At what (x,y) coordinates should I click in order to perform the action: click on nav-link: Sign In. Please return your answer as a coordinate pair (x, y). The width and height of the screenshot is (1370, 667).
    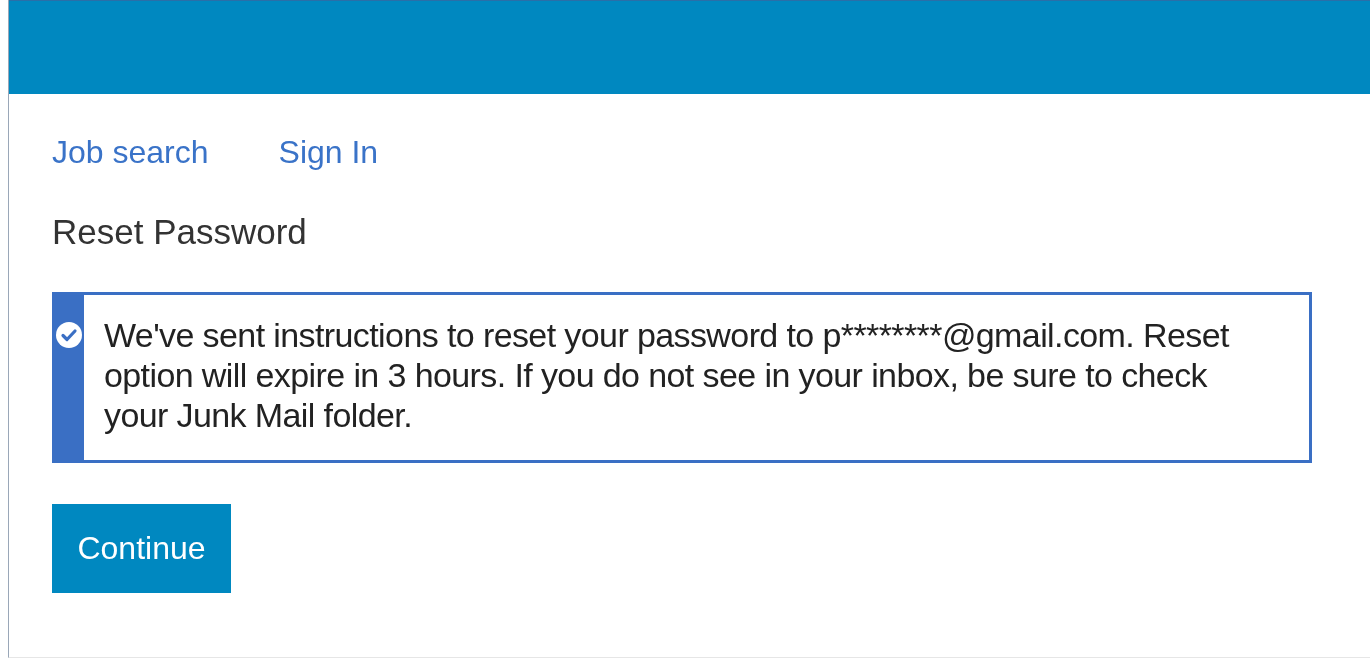
    Looking at the image, I should click on (328, 152).